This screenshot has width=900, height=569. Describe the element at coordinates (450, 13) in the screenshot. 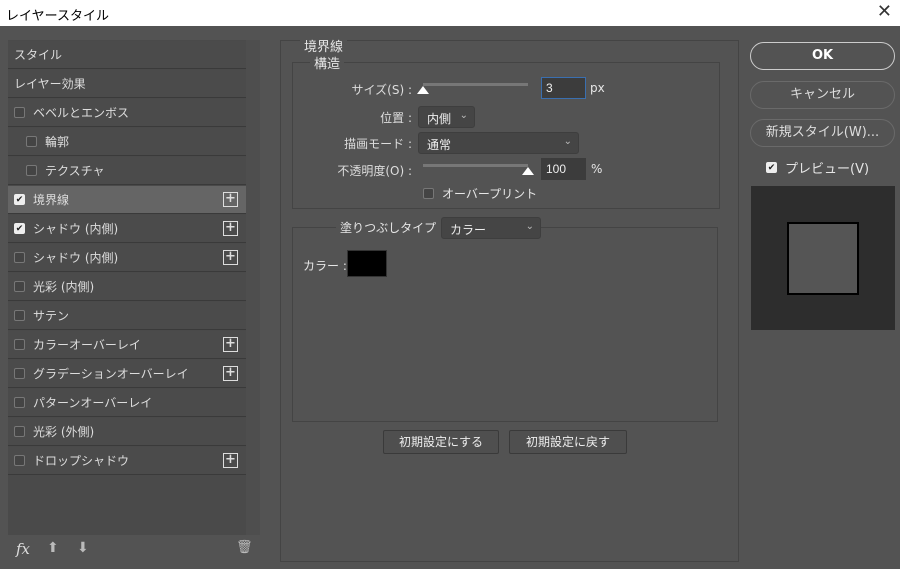

I see `title-bar: レイヤースタイル ✕` at that location.